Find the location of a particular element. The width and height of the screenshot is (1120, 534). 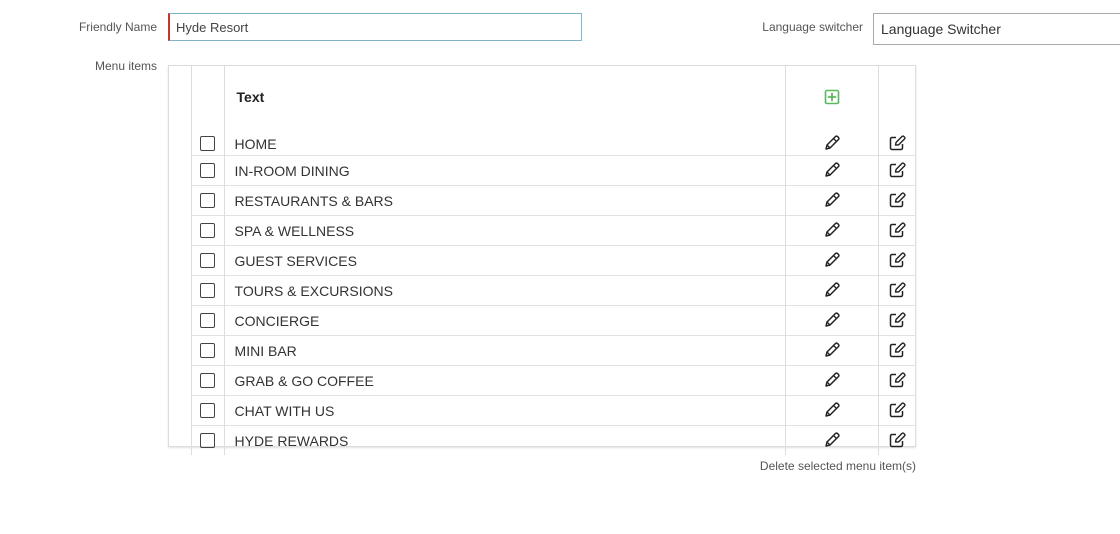

table-row: TOURS & EXCURSIONS is located at coordinates (553, 290).